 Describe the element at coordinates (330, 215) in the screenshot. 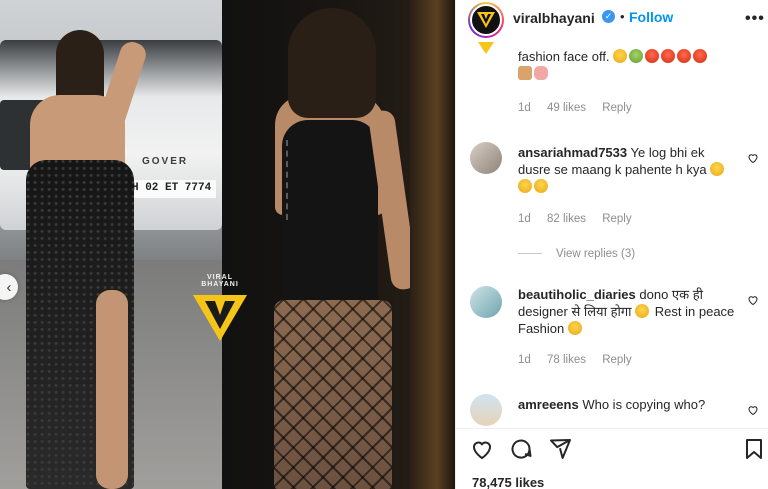

I see `person-right-bodice` at that location.